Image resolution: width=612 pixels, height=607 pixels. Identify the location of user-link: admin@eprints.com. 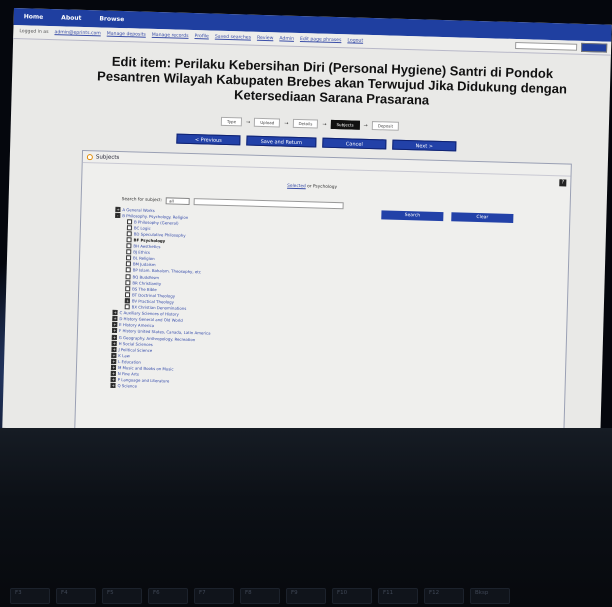
(77, 33).